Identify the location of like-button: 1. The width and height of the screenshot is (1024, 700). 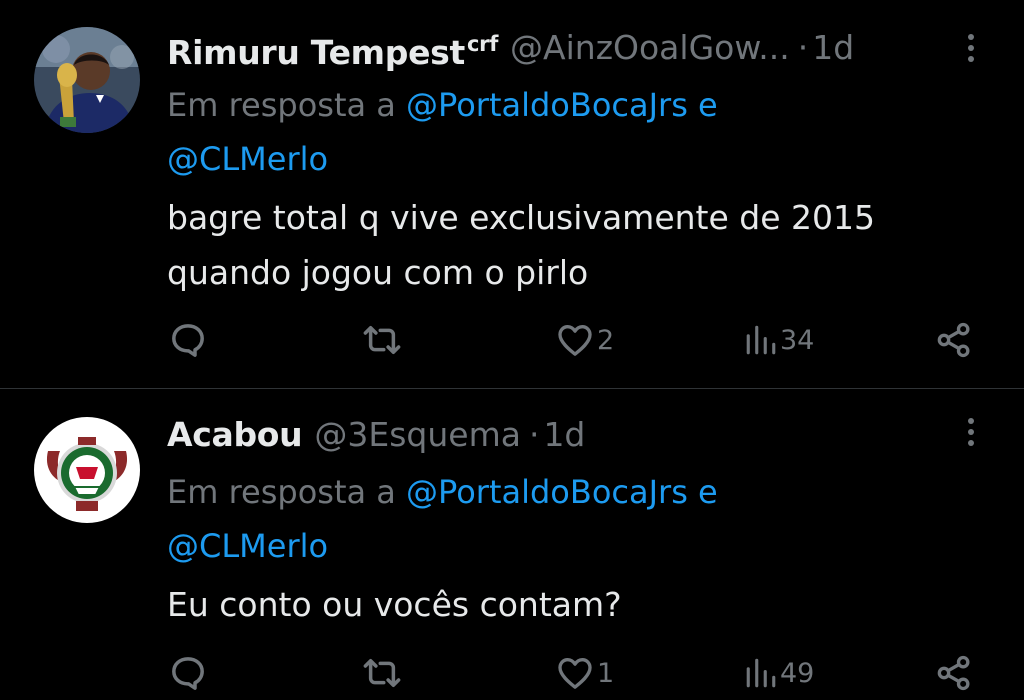
(584, 673).